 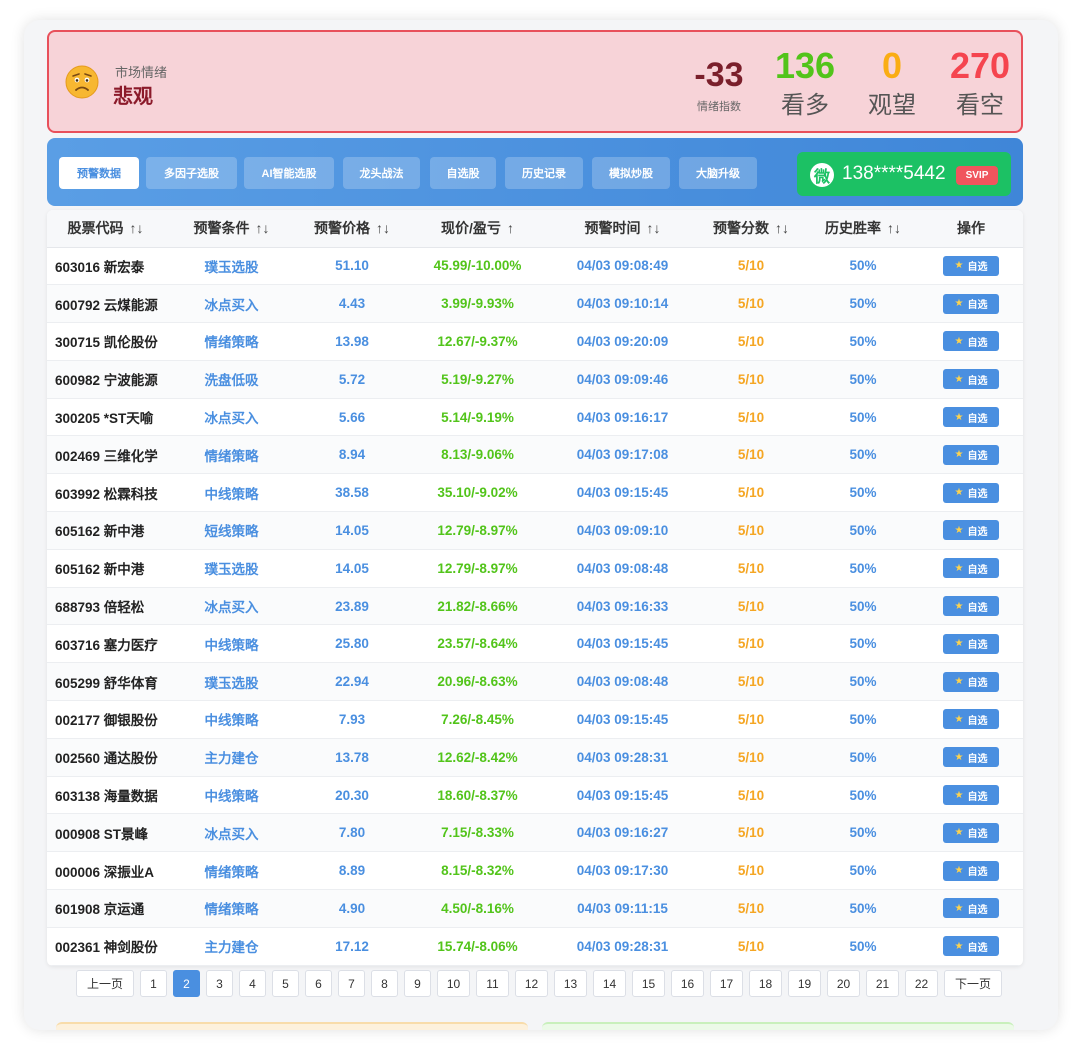 I want to click on tab-simulated-trading: 模拟炒股, so click(x=631, y=173).